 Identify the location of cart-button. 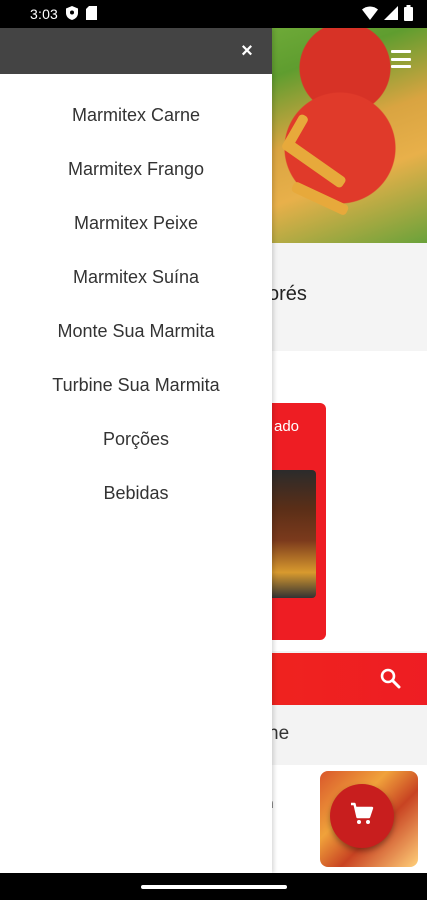
(362, 816).